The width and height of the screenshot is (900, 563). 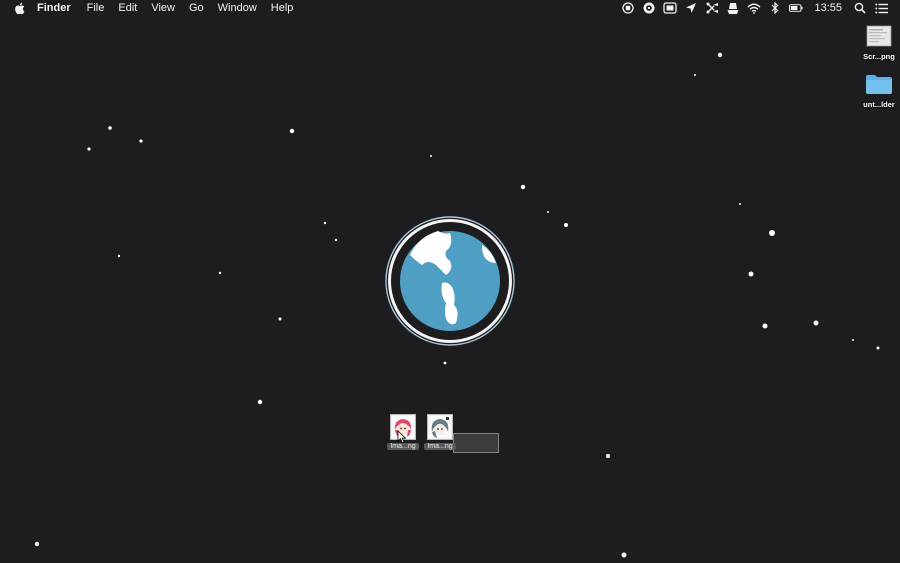 I want to click on desktop-icon-label: unt...lder, so click(x=879, y=104).